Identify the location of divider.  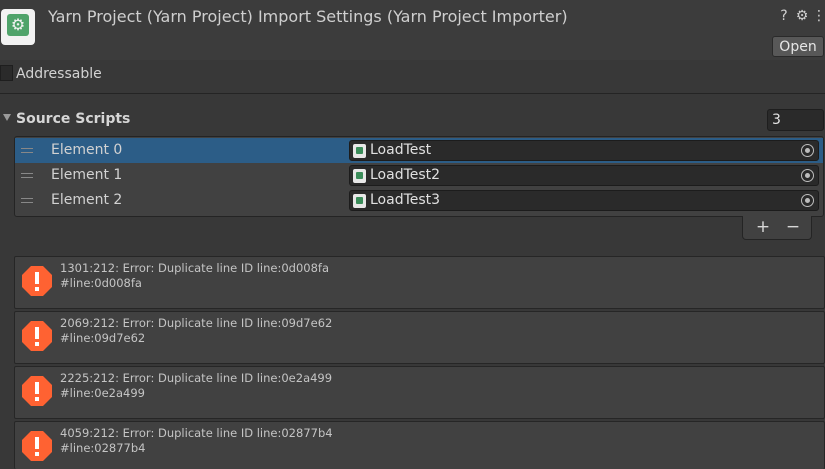
(412, 93).